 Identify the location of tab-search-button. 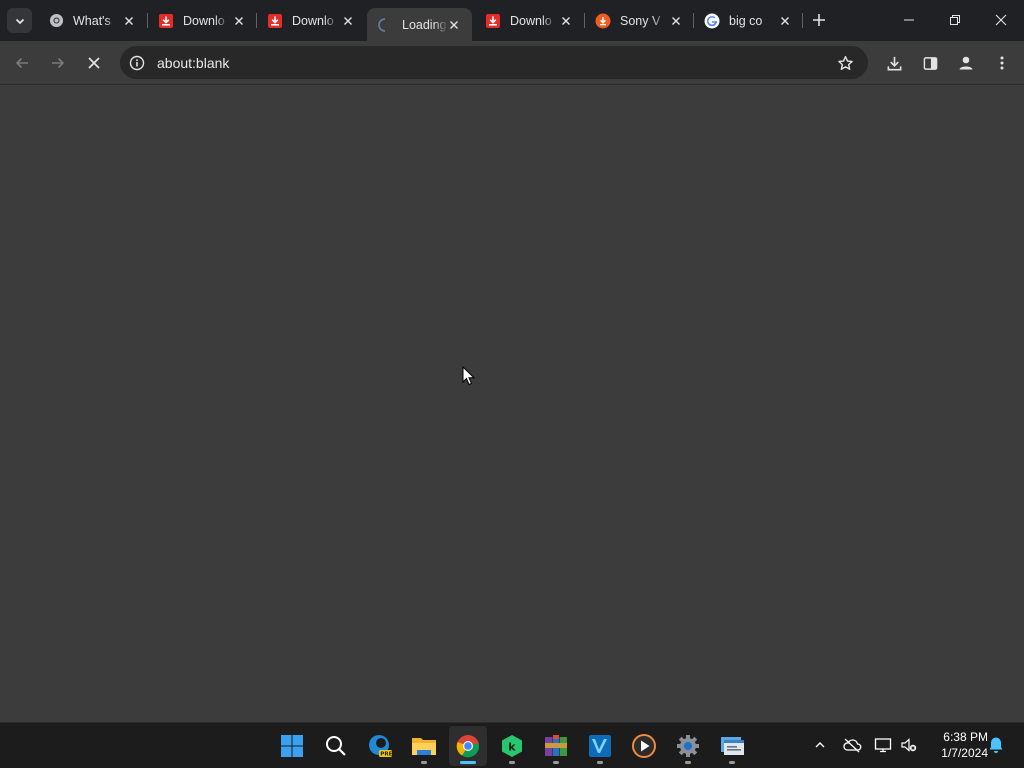
(19, 20).